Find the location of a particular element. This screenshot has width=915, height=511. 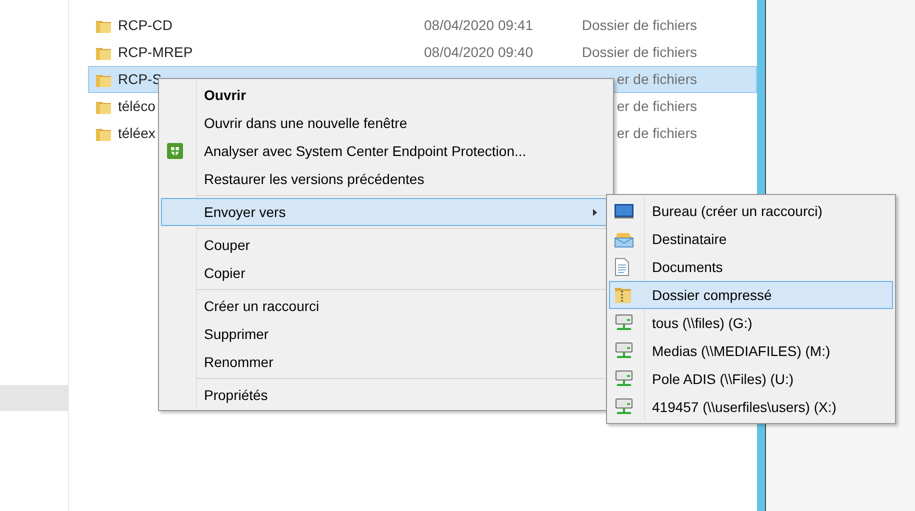

file-name: RCP-CD is located at coordinates (145, 25).